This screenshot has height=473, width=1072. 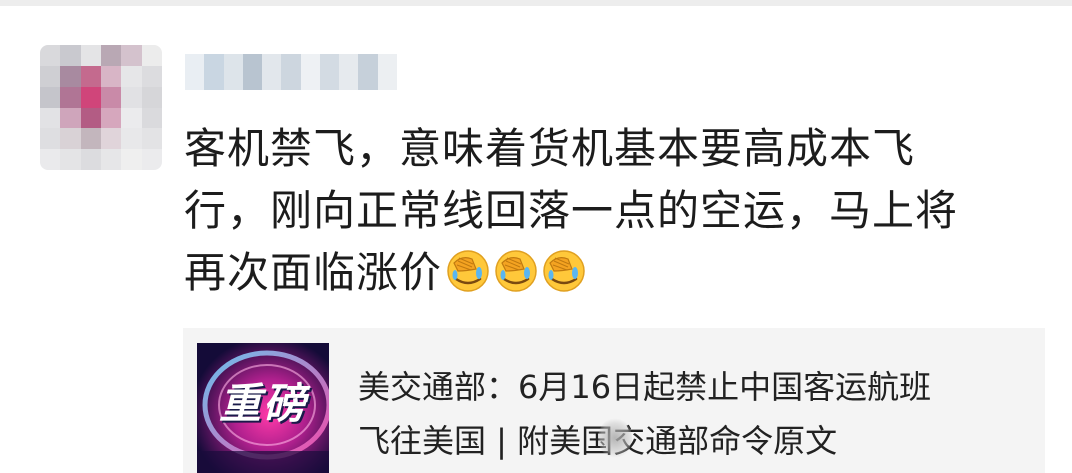 I want to click on thumbnail-headline: 重磅, so click(x=262, y=403).